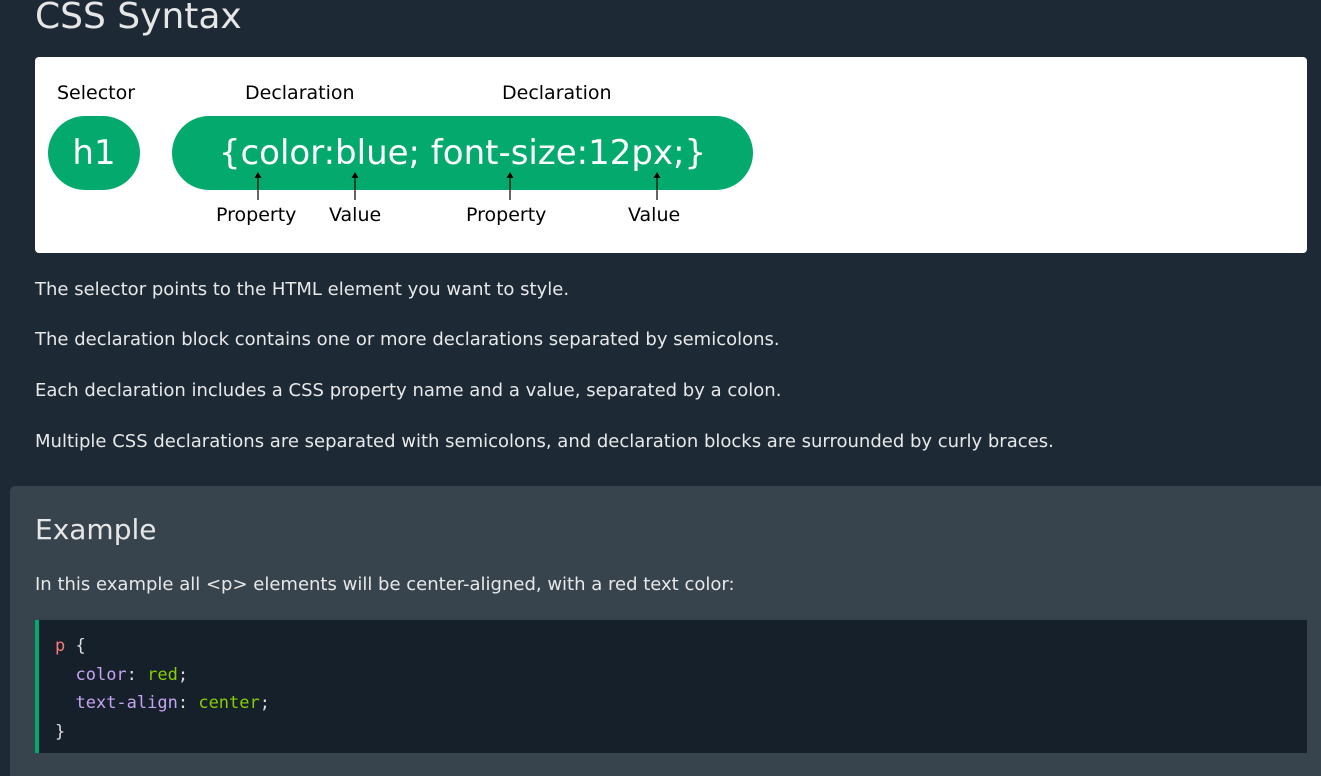 The image size is (1321, 776). I want to click on value-label-1: Value, so click(355, 215).